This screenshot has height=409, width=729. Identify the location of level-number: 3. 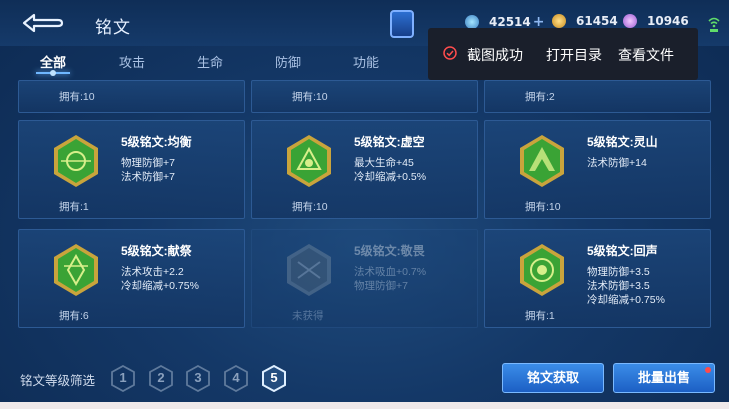
(198, 377).